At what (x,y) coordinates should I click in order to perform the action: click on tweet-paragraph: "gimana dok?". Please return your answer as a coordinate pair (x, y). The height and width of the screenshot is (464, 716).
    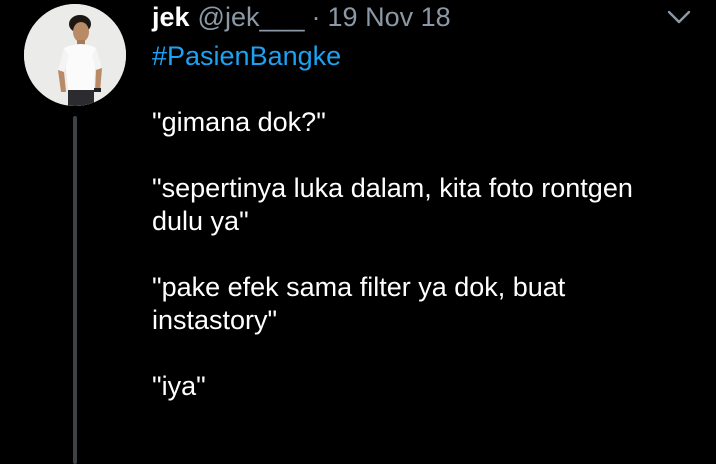
    Looking at the image, I should click on (239, 122).